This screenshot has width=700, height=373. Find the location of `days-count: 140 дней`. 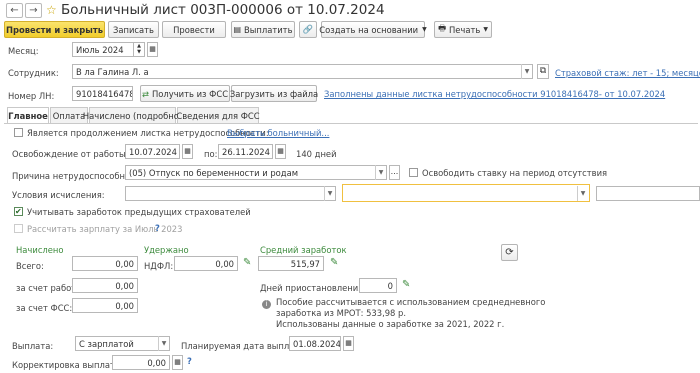

days-count: 140 дней is located at coordinates (316, 154).